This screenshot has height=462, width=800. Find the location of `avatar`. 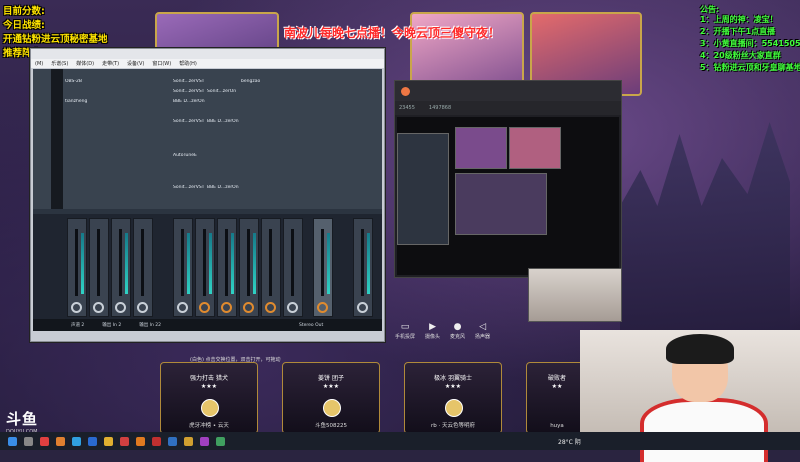

avatar is located at coordinates (405, 91).